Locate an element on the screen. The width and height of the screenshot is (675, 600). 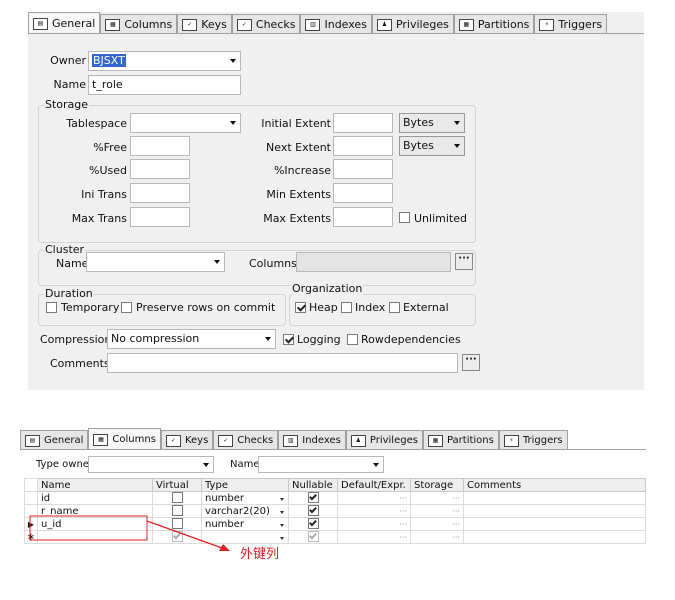
annotation-label: 外键列 is located at coordinates (259, 554).